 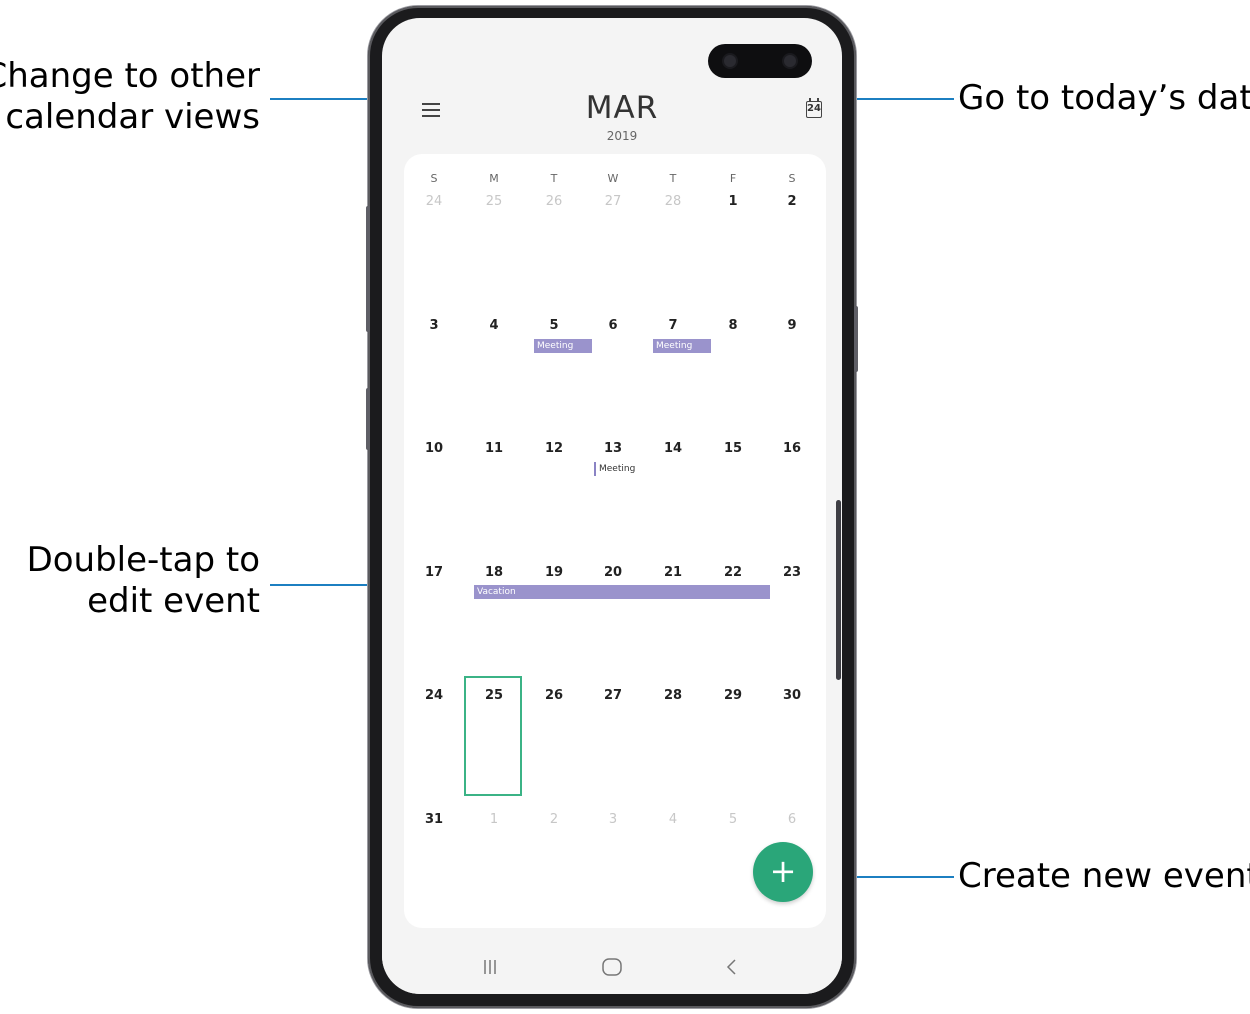 I want to click on plus-icon: +, so click(x=783, y=871).